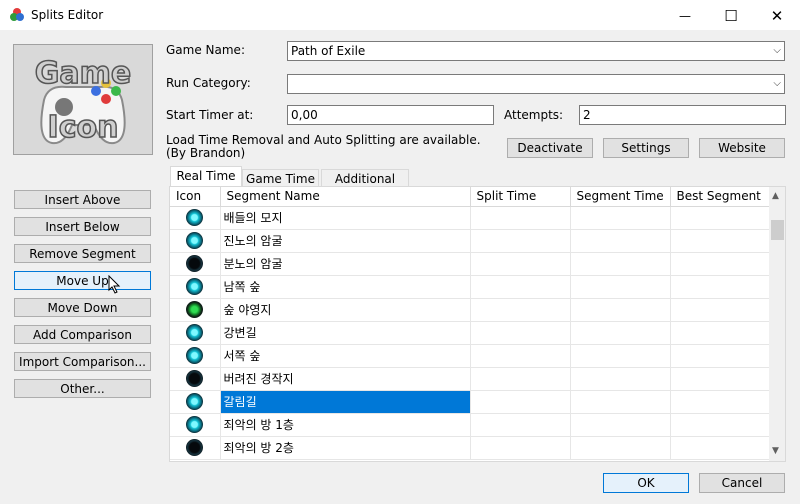  What do you see at coordinates (83, 99) in the screenshot?
I see `game-icon-box: Game Icon` at bounding box center [83, 99].